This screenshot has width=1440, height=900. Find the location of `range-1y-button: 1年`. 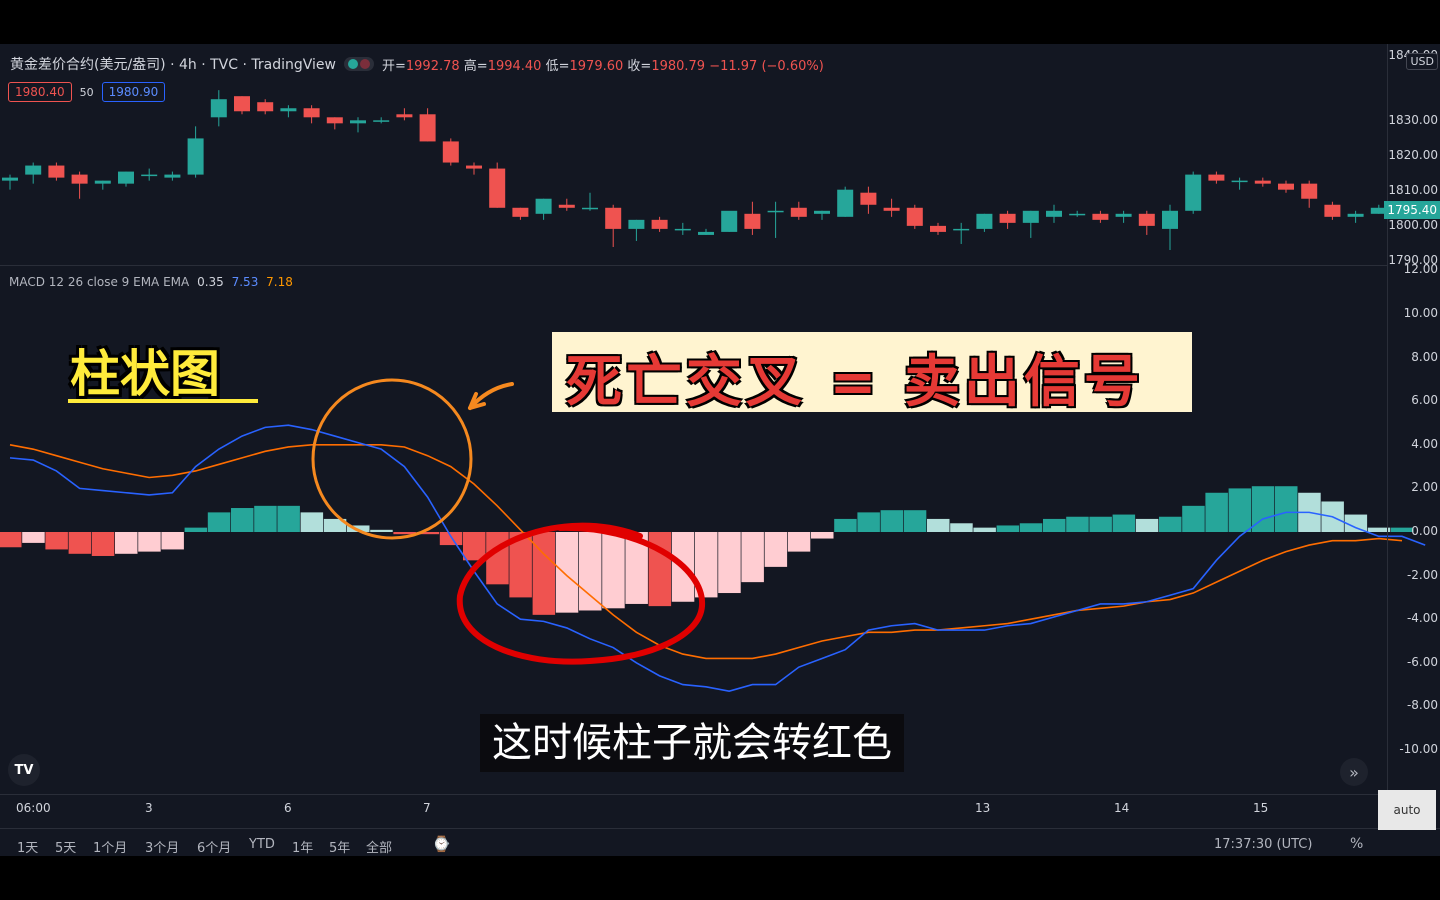

range-1y-button: 1年 is located at coordinates (302, 846).